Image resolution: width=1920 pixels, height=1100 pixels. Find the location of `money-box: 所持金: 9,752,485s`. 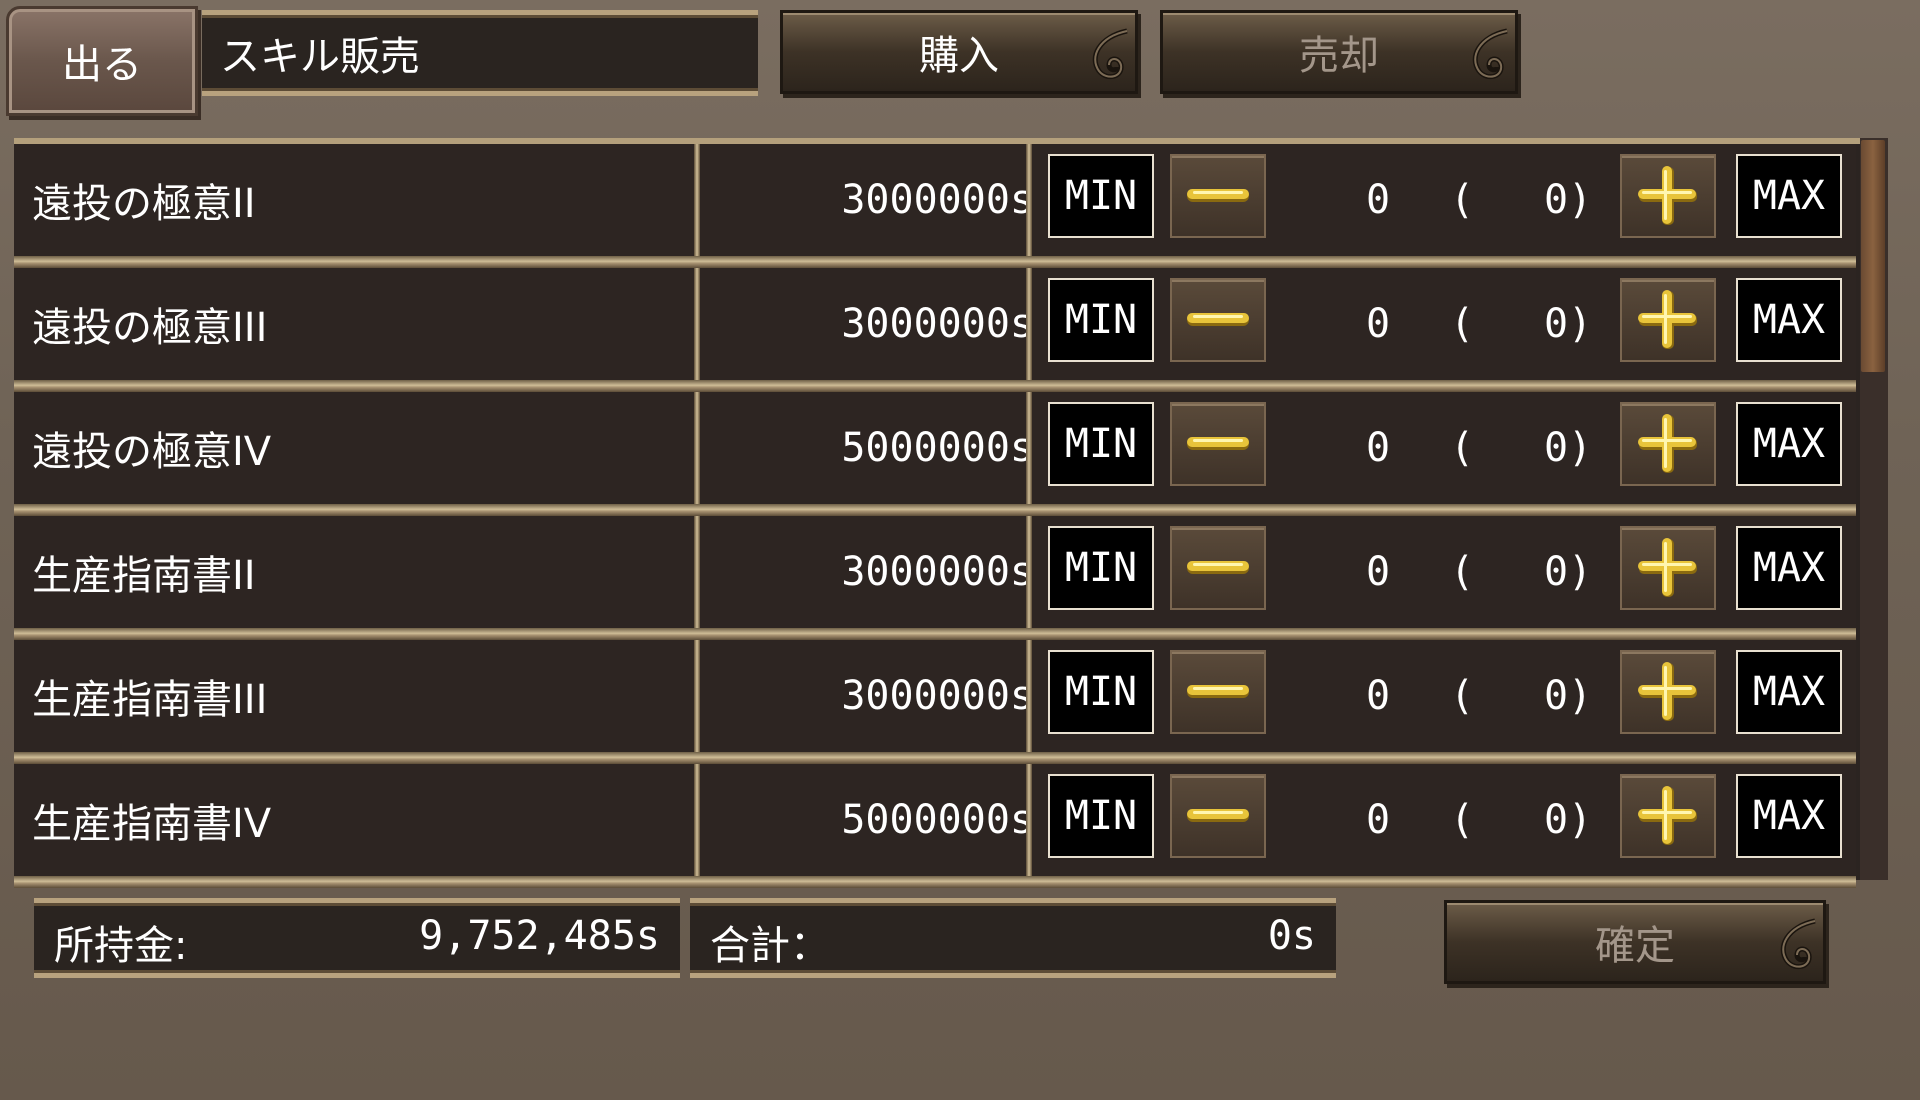

money-box: 所持金: 9,752,485s is located at coordinates (357, 938).